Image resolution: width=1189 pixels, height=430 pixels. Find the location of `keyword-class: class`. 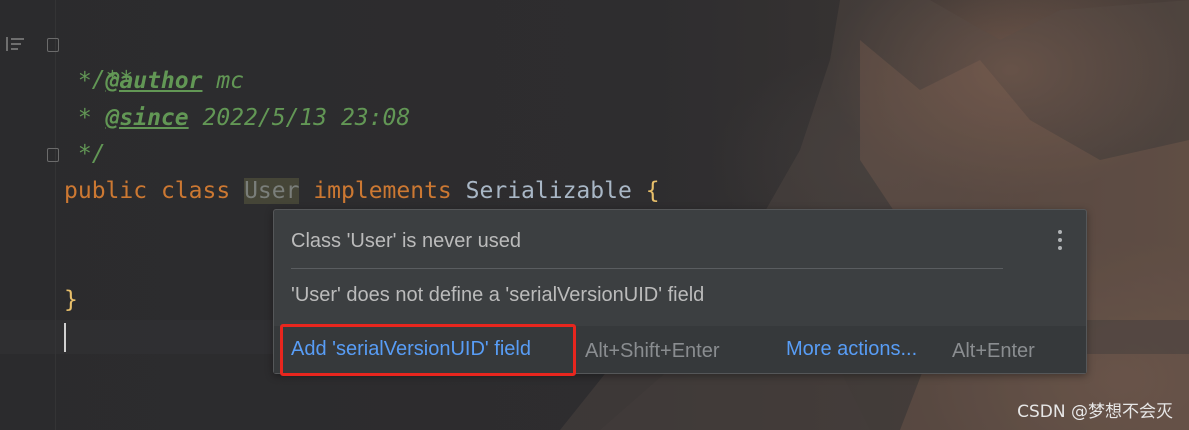

keyword-class: class is located at coordinates (195, 191).